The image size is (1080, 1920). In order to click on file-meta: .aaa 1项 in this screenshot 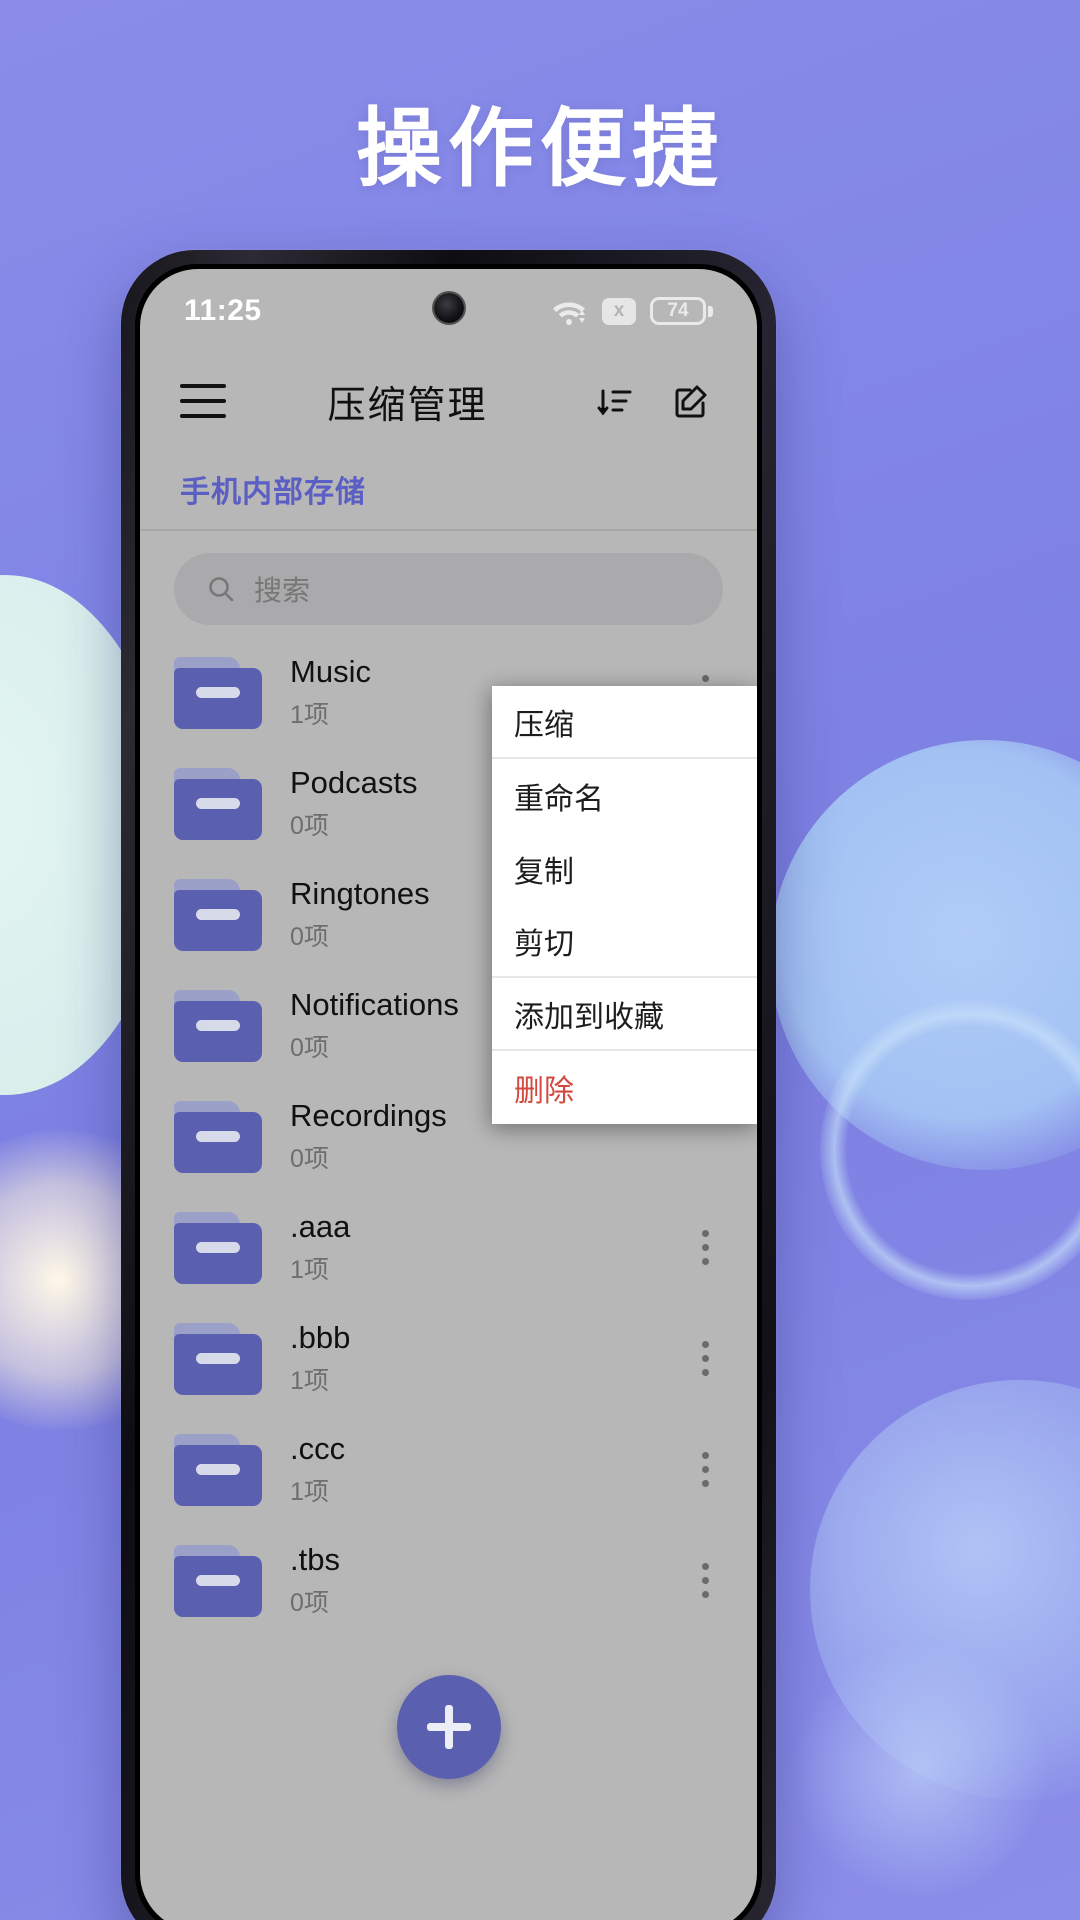, I will do `click(485, 1248)`.